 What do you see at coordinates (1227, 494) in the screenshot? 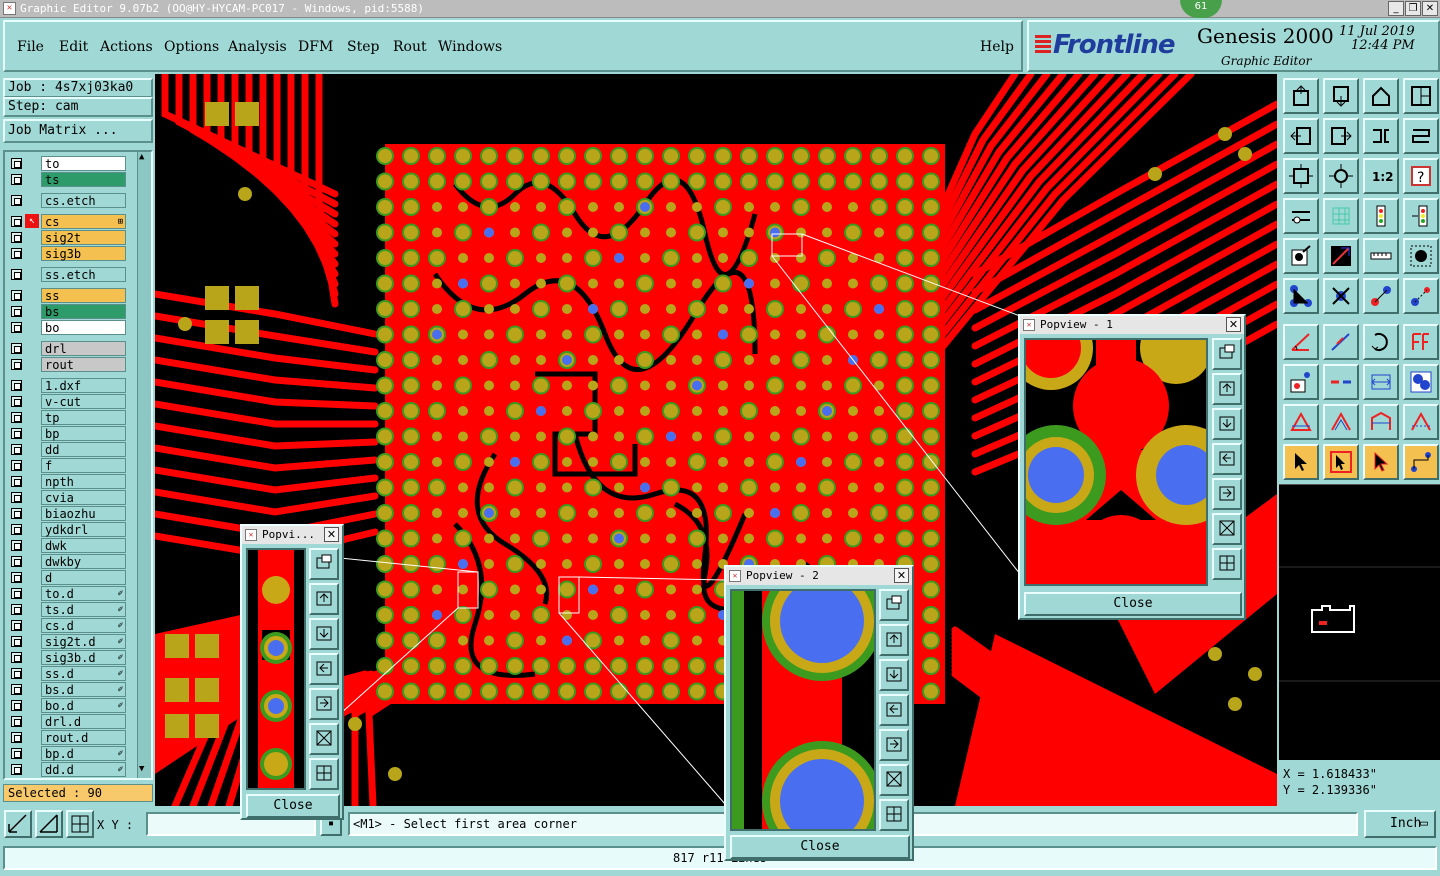
I see `popview-1-pan-right-button` at bounding box center [1227, 494].